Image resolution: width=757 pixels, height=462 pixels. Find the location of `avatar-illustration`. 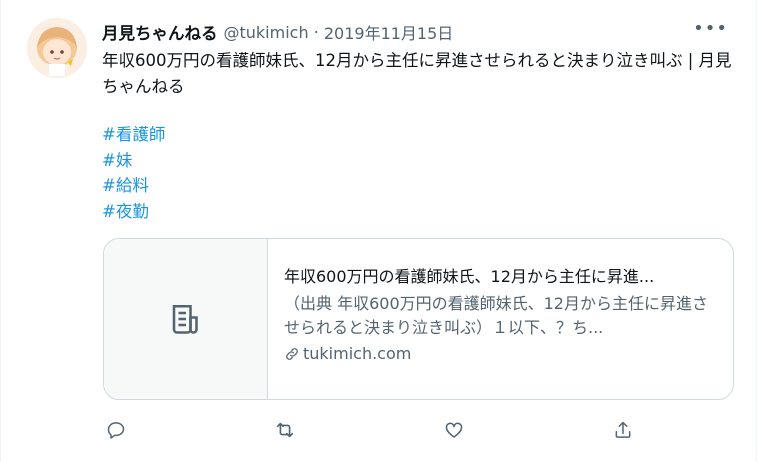

avatar-illustration is located at coordinates (57, 48).